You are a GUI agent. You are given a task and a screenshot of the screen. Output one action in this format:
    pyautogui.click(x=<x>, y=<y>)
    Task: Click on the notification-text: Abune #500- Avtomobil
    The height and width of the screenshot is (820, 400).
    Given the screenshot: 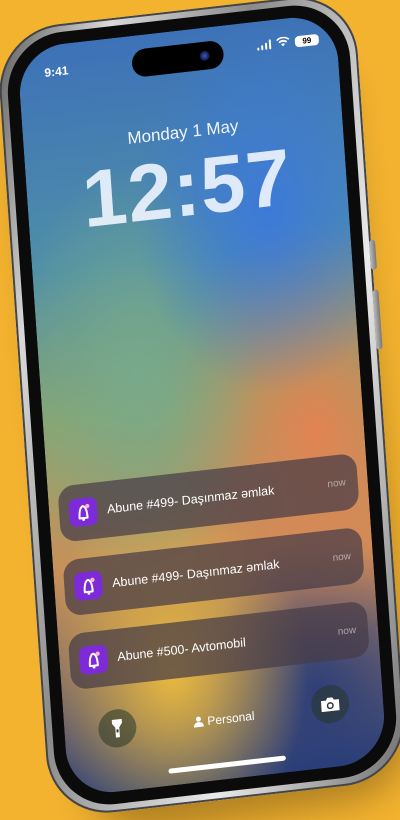 What is the action you would take?
    pyautogui.click(x=181, y=649)
    